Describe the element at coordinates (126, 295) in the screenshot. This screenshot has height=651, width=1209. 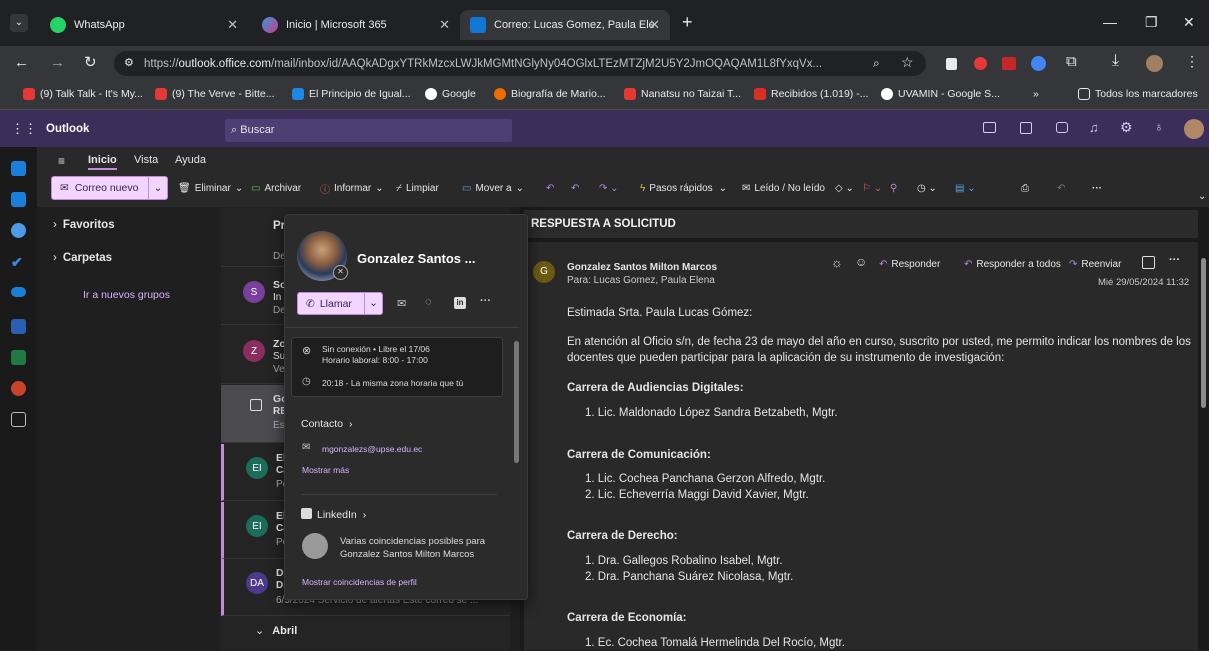
I see `groups-link: Ir a nuevos grupos` at that location.